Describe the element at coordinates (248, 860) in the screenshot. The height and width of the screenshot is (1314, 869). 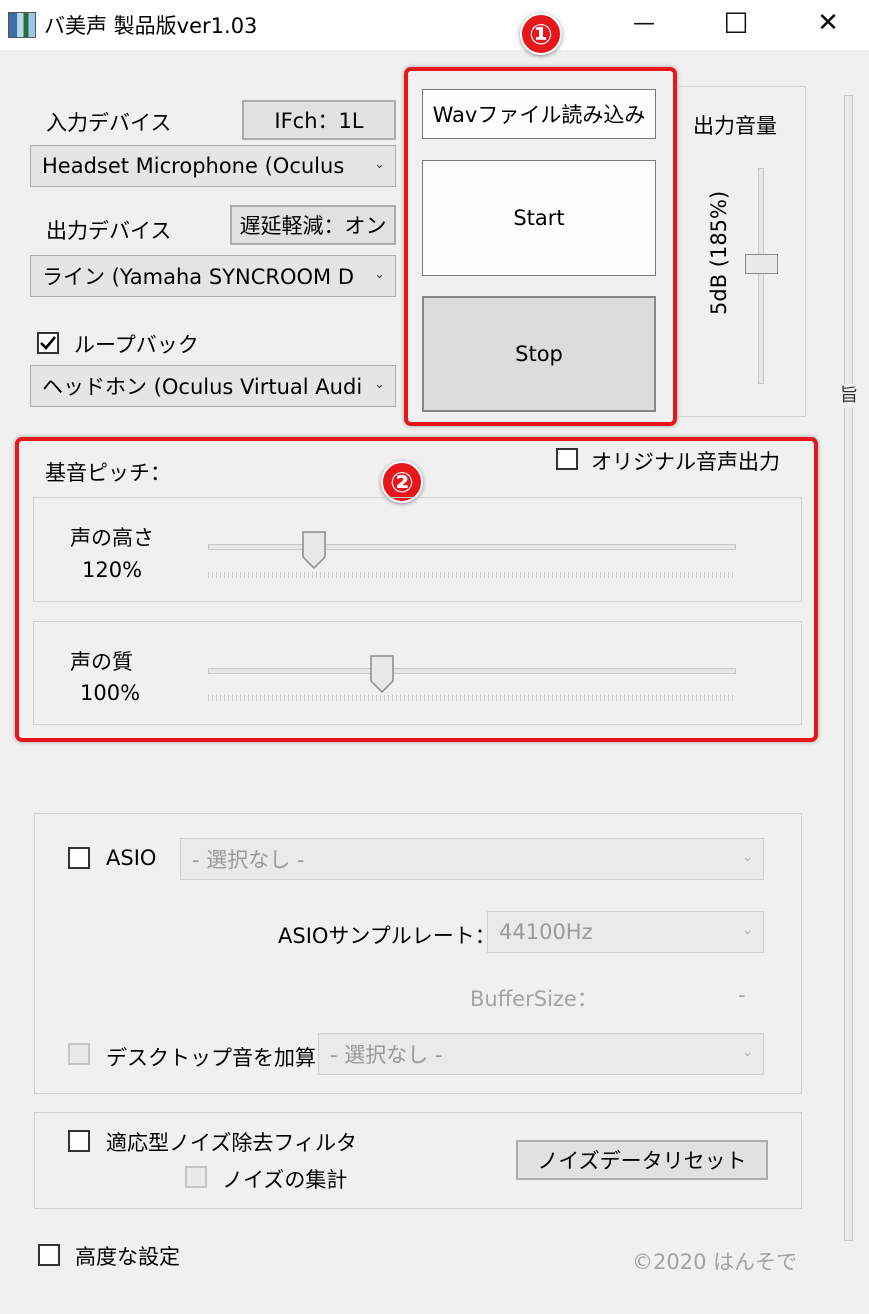
I see `asio-device-value: - 選択なし -` at that location.